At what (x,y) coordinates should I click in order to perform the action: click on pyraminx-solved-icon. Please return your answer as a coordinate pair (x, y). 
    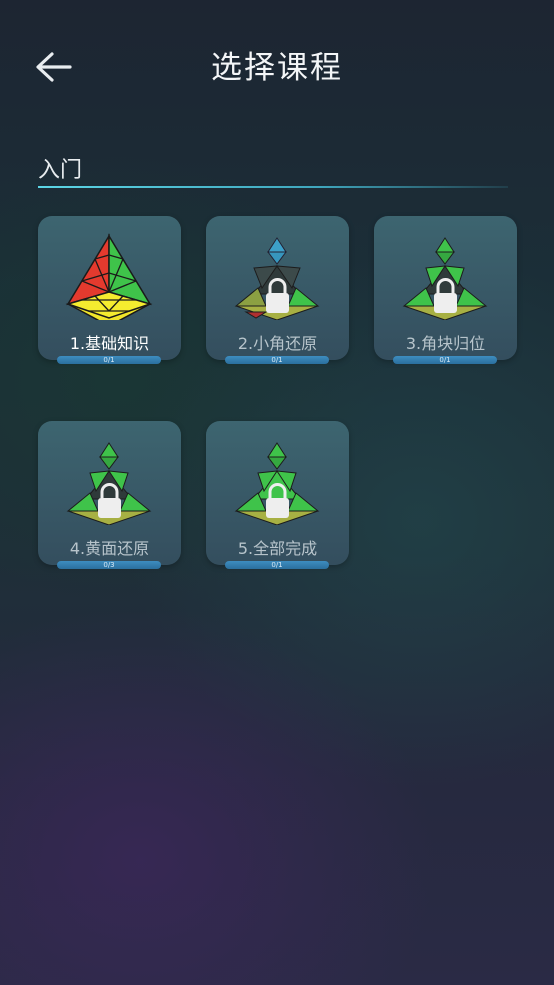
    Looking at the image, I should click on (109, 276).